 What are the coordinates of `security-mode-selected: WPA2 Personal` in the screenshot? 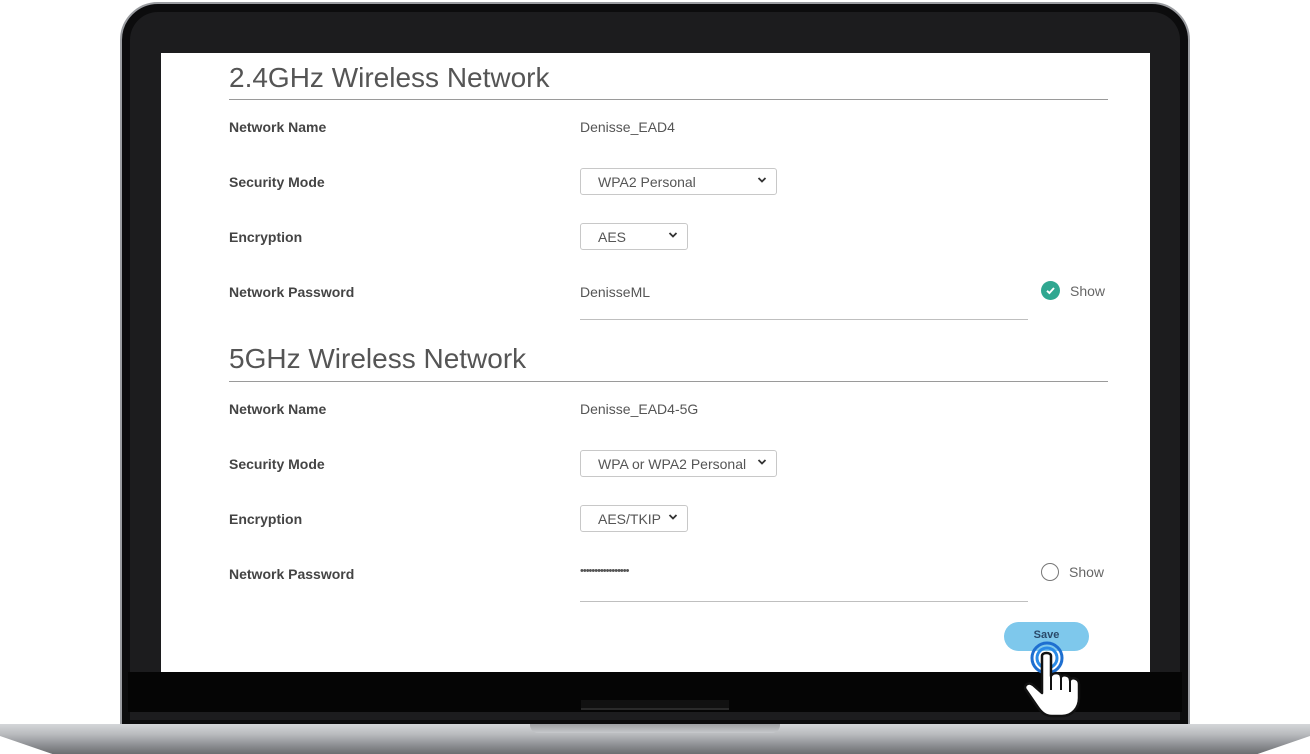 It's located at (647, 181).